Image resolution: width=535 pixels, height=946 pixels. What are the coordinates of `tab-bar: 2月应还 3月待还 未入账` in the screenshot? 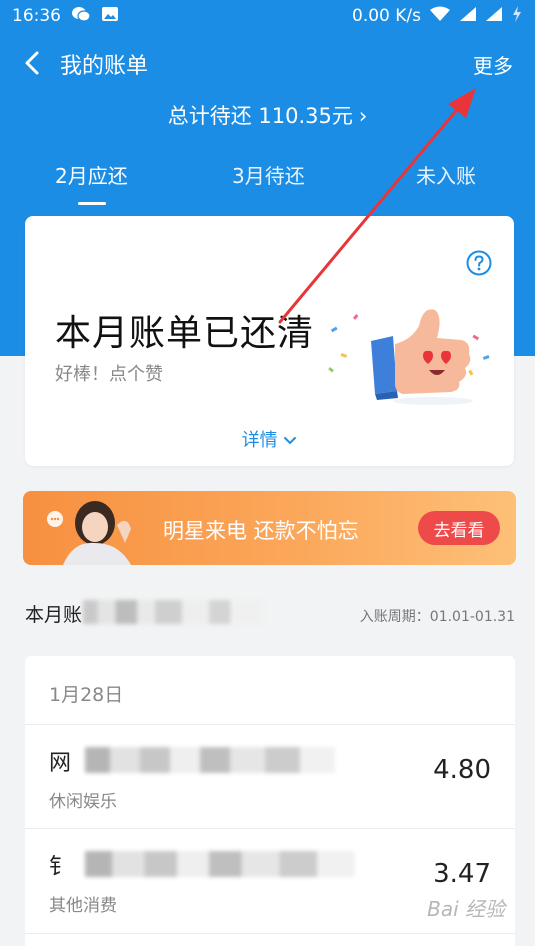 It's located at (267, 185).